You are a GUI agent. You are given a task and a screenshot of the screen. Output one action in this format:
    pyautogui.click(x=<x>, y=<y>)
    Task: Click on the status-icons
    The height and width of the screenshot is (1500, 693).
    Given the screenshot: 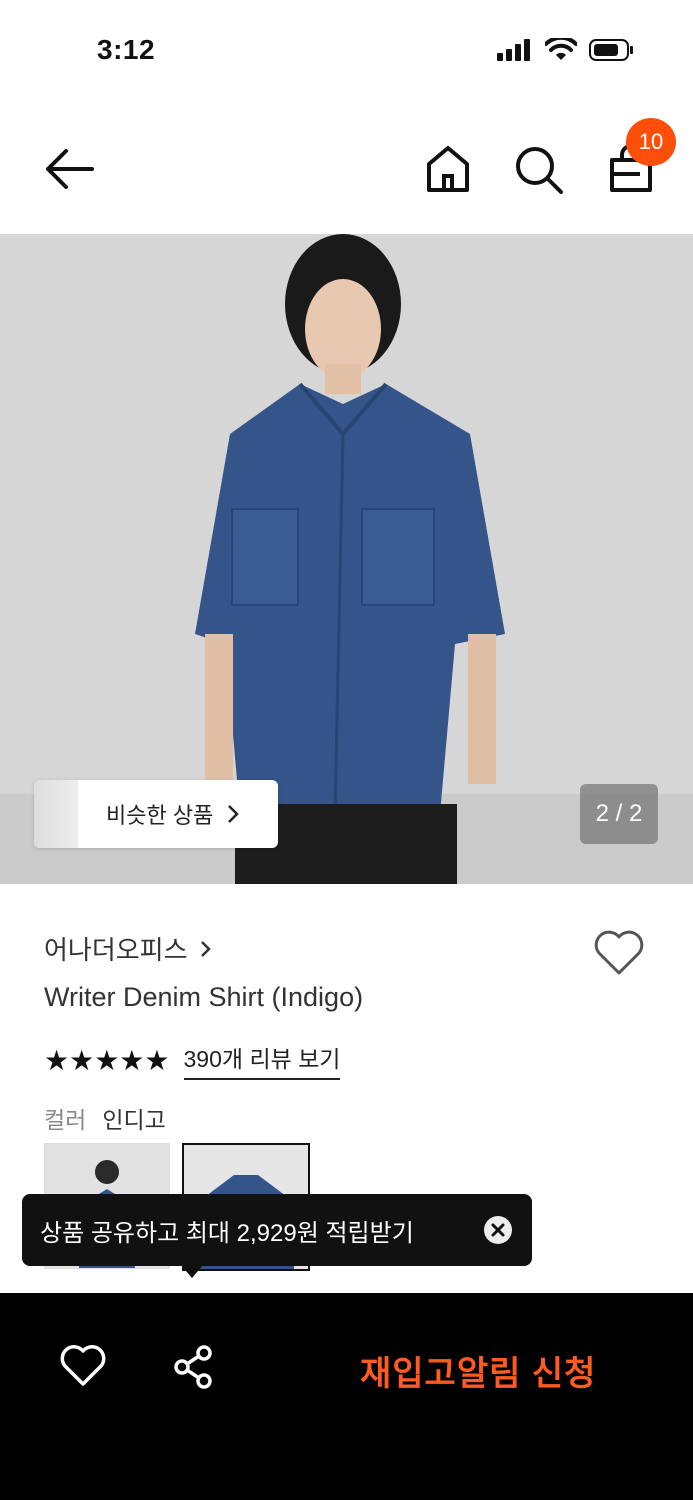 What is the action you would take?
    pyautogui.click(x=566, y=50)
    